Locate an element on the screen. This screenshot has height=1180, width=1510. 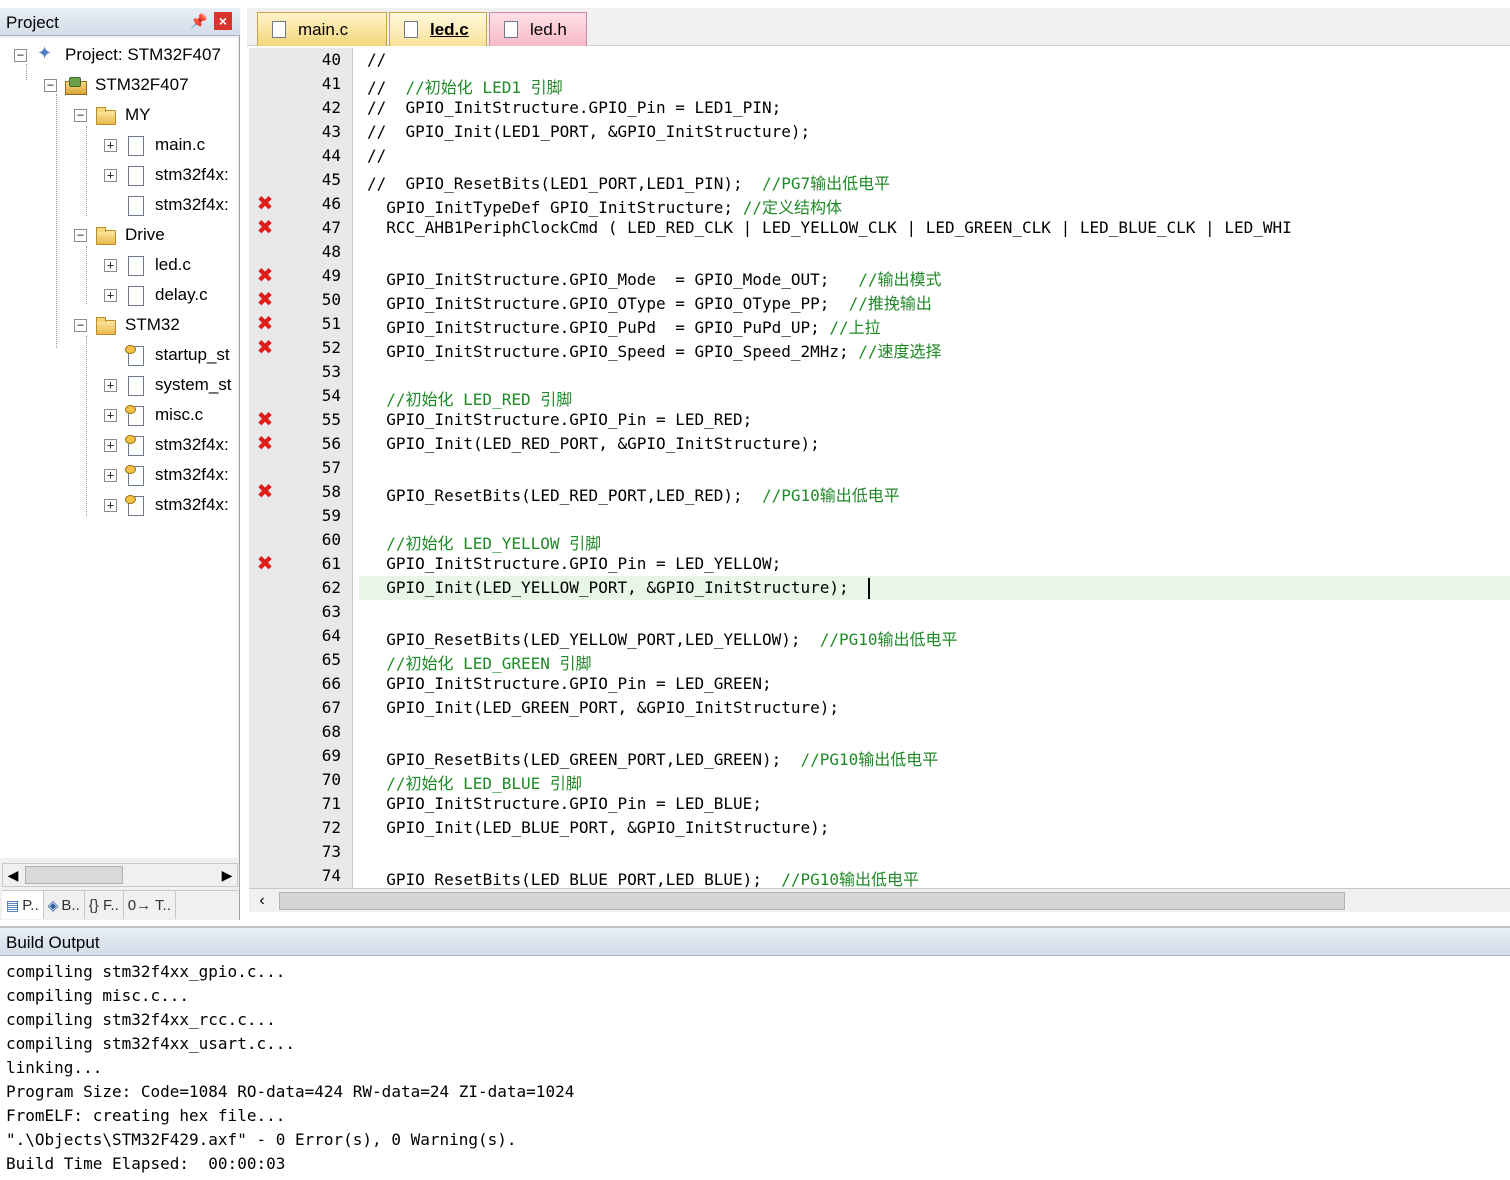
tab-led-c: led.c is located at coordinates (438, 29).